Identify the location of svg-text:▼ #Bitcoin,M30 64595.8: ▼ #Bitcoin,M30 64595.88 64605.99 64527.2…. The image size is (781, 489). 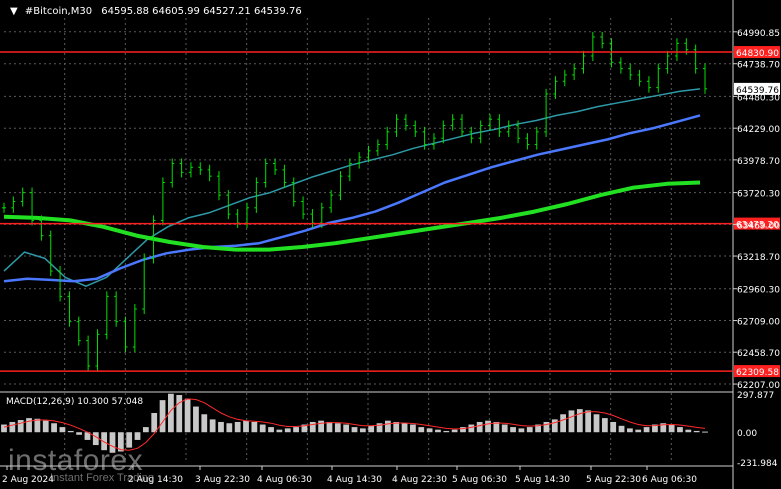
(156, 11).